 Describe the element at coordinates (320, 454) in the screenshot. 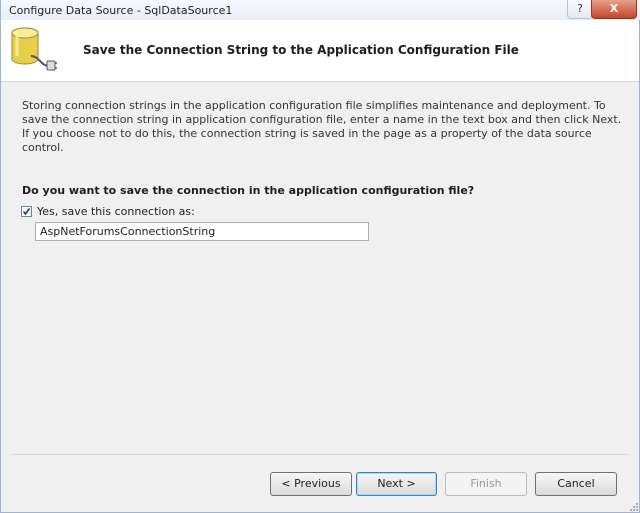

I see `button-separator` at that location.